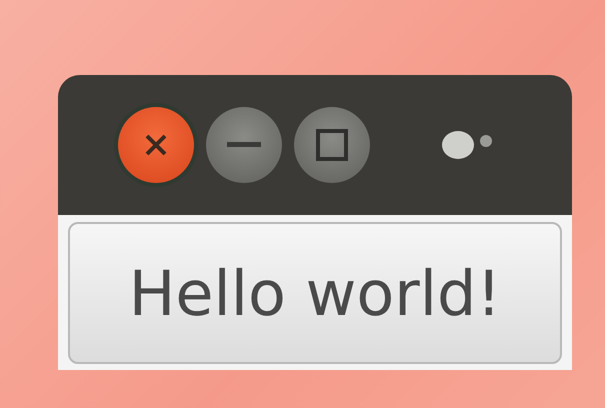 This screenshot has width=605, height=408. I want to click on minimize-icon, so click(244, 145).